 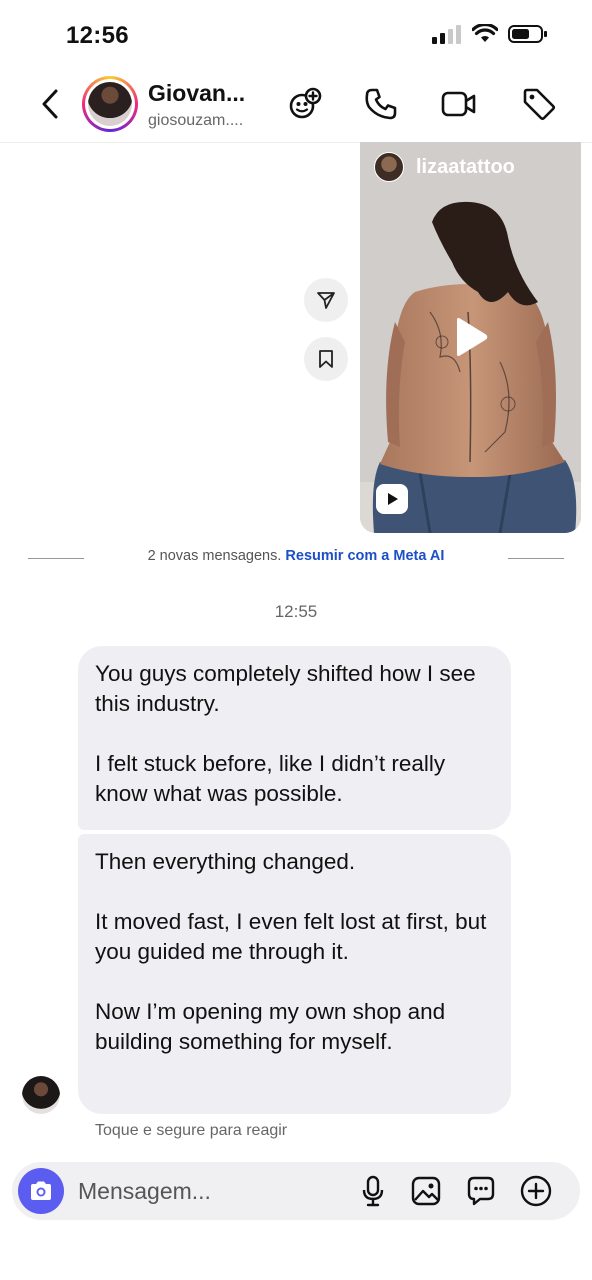 I want to click on save-reel-button, so click(x=326, y=359).